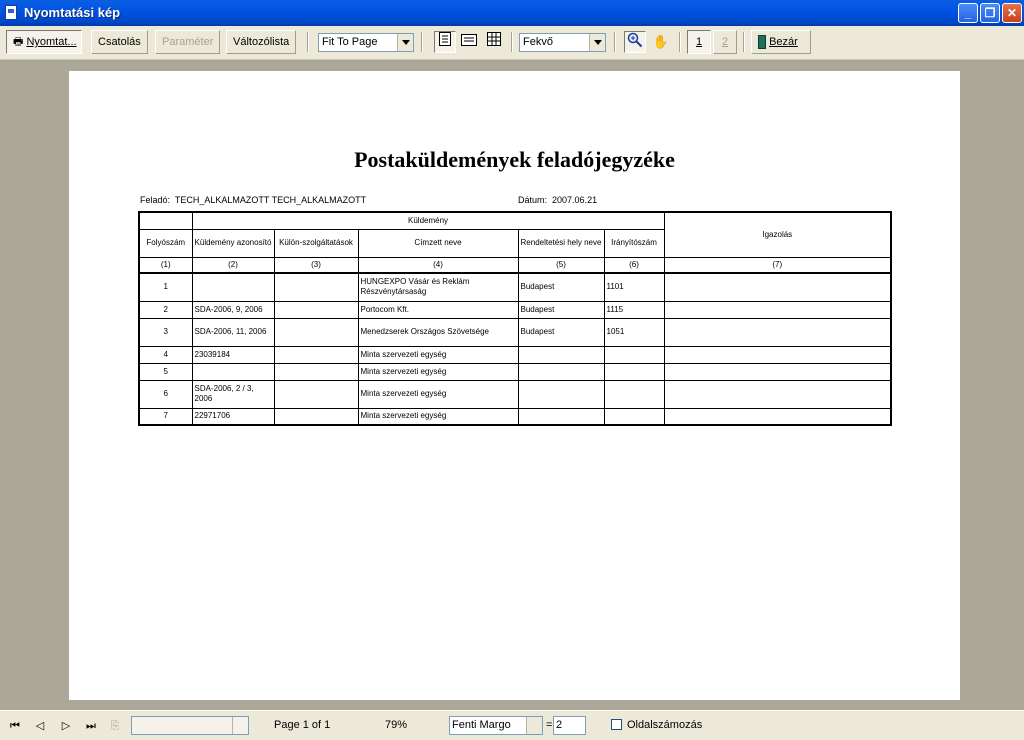 The image size is (1024, 740). Describe the element at coordinates (777, 234) in the screenshot. I see `header-cell: Igazolás` at that location.